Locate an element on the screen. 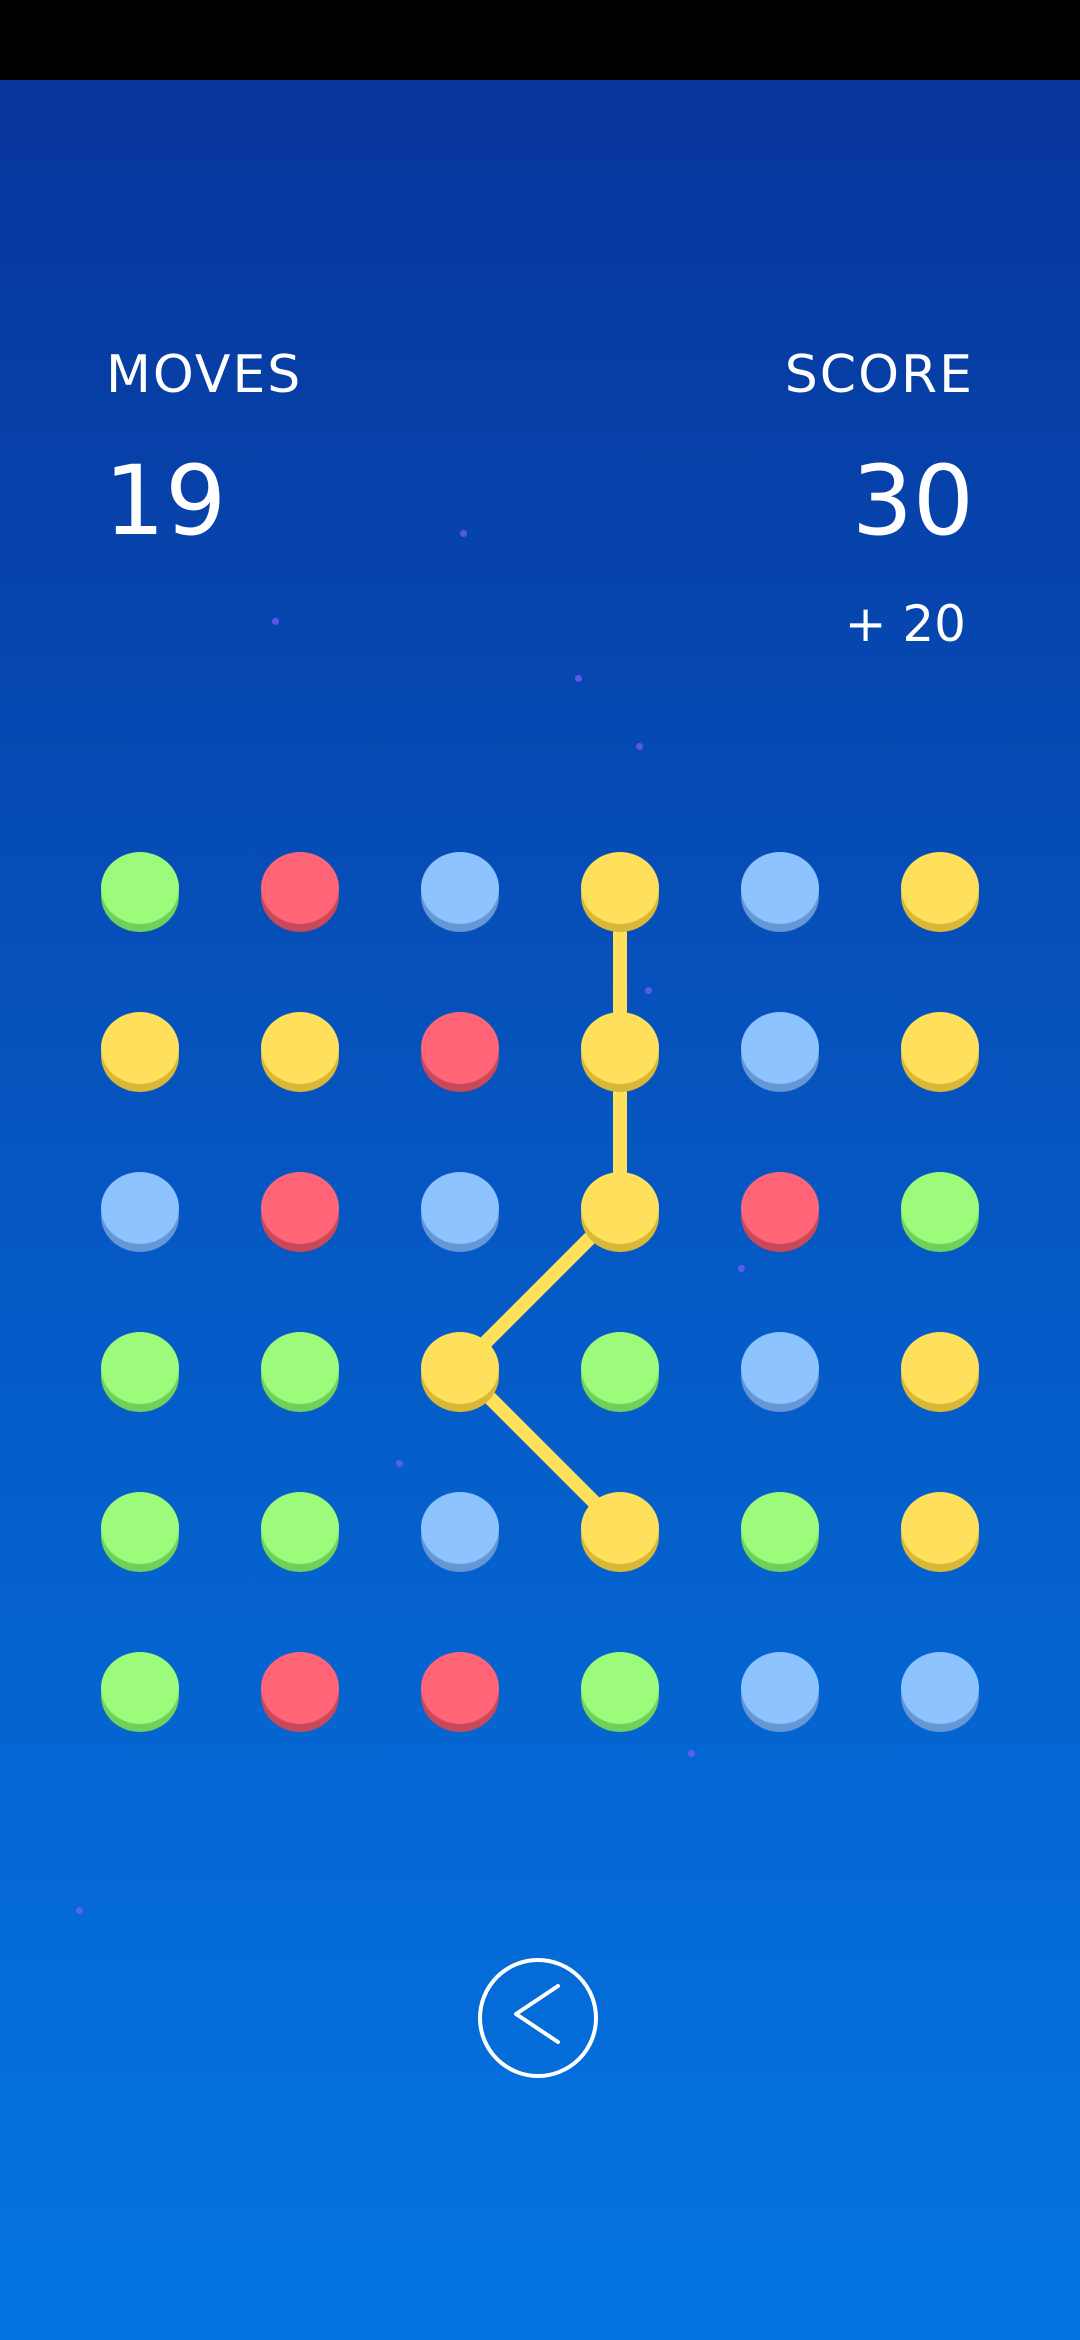 The image size is (1080, 2340). chevron-left-icon is located at coordinates (537, 2014).